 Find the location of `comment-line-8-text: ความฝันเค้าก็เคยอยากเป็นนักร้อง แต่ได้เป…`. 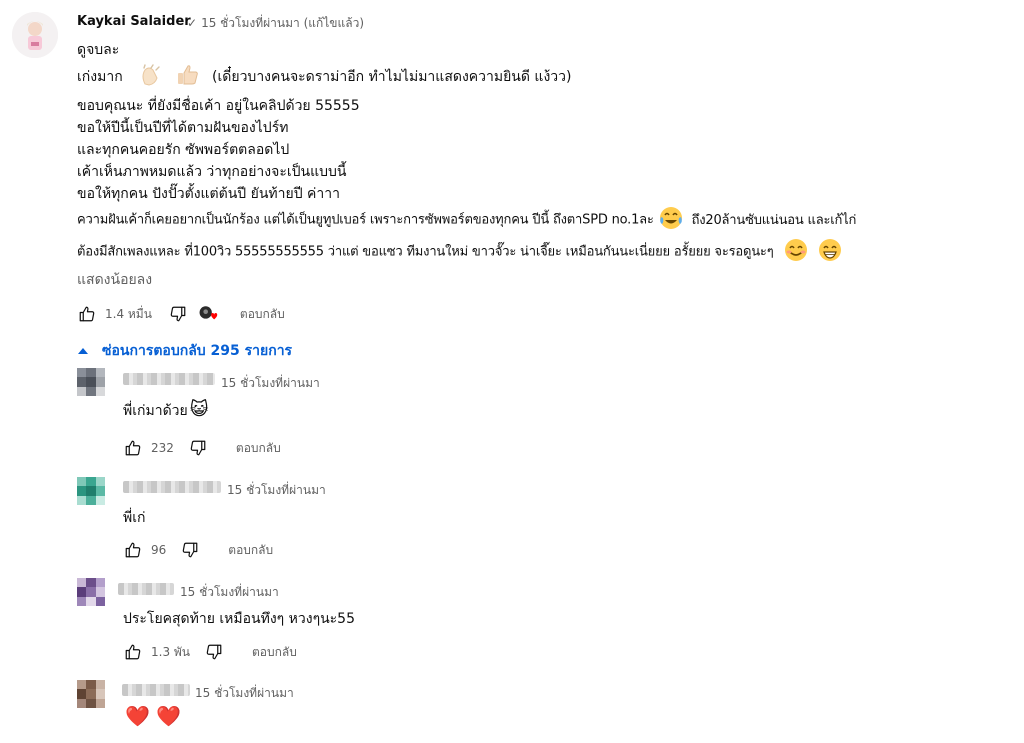

comment-line-8-text: ความฝันเค้าก็เคยอยากเป็นนักร้อง แต่ได้เป… is located at coordinates (365, 220).